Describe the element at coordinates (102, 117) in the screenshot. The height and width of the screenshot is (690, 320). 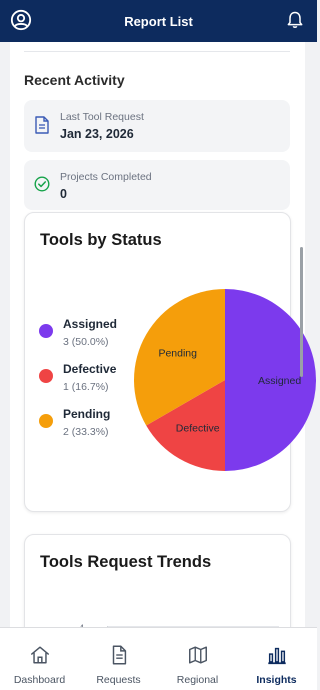
I see `activity-label: Last Tool Request` at that location.